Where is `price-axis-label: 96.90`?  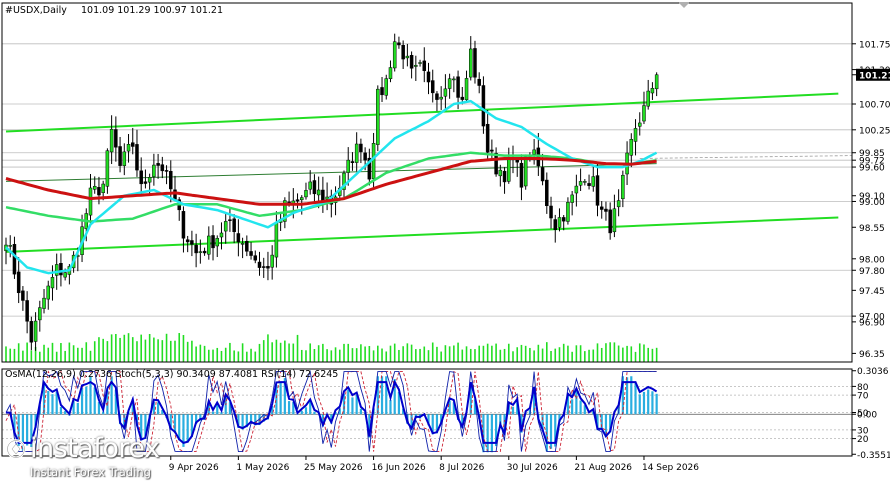 price-axis-label: 96.90 is located at coordinates (872, 323).